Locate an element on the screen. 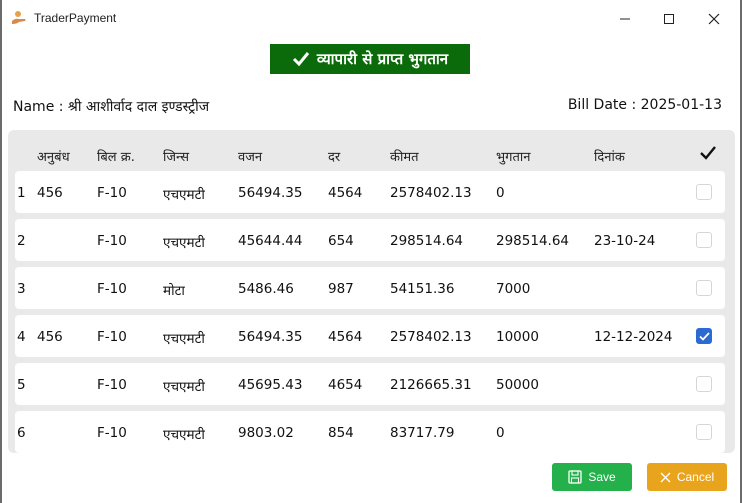 The width and height of the screenshot is (742, 503). save-icon is located at coordinates (575, 477).